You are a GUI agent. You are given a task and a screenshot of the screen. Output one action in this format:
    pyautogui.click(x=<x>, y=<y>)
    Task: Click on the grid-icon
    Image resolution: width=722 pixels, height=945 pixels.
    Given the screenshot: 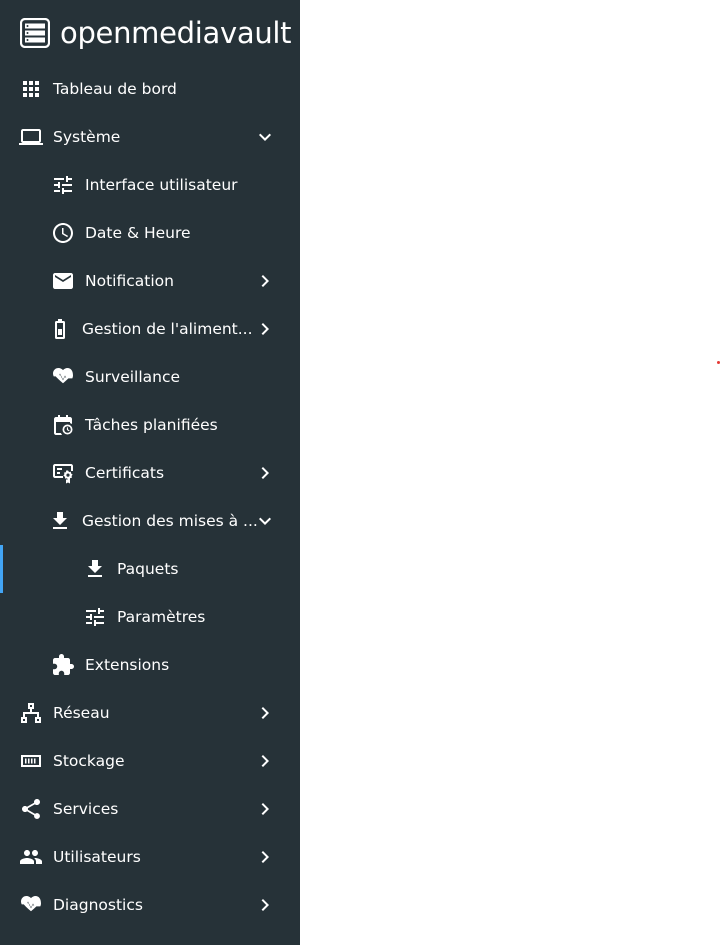 What is the action you would take?
    pyautogui.click(x=31, y=89)
    